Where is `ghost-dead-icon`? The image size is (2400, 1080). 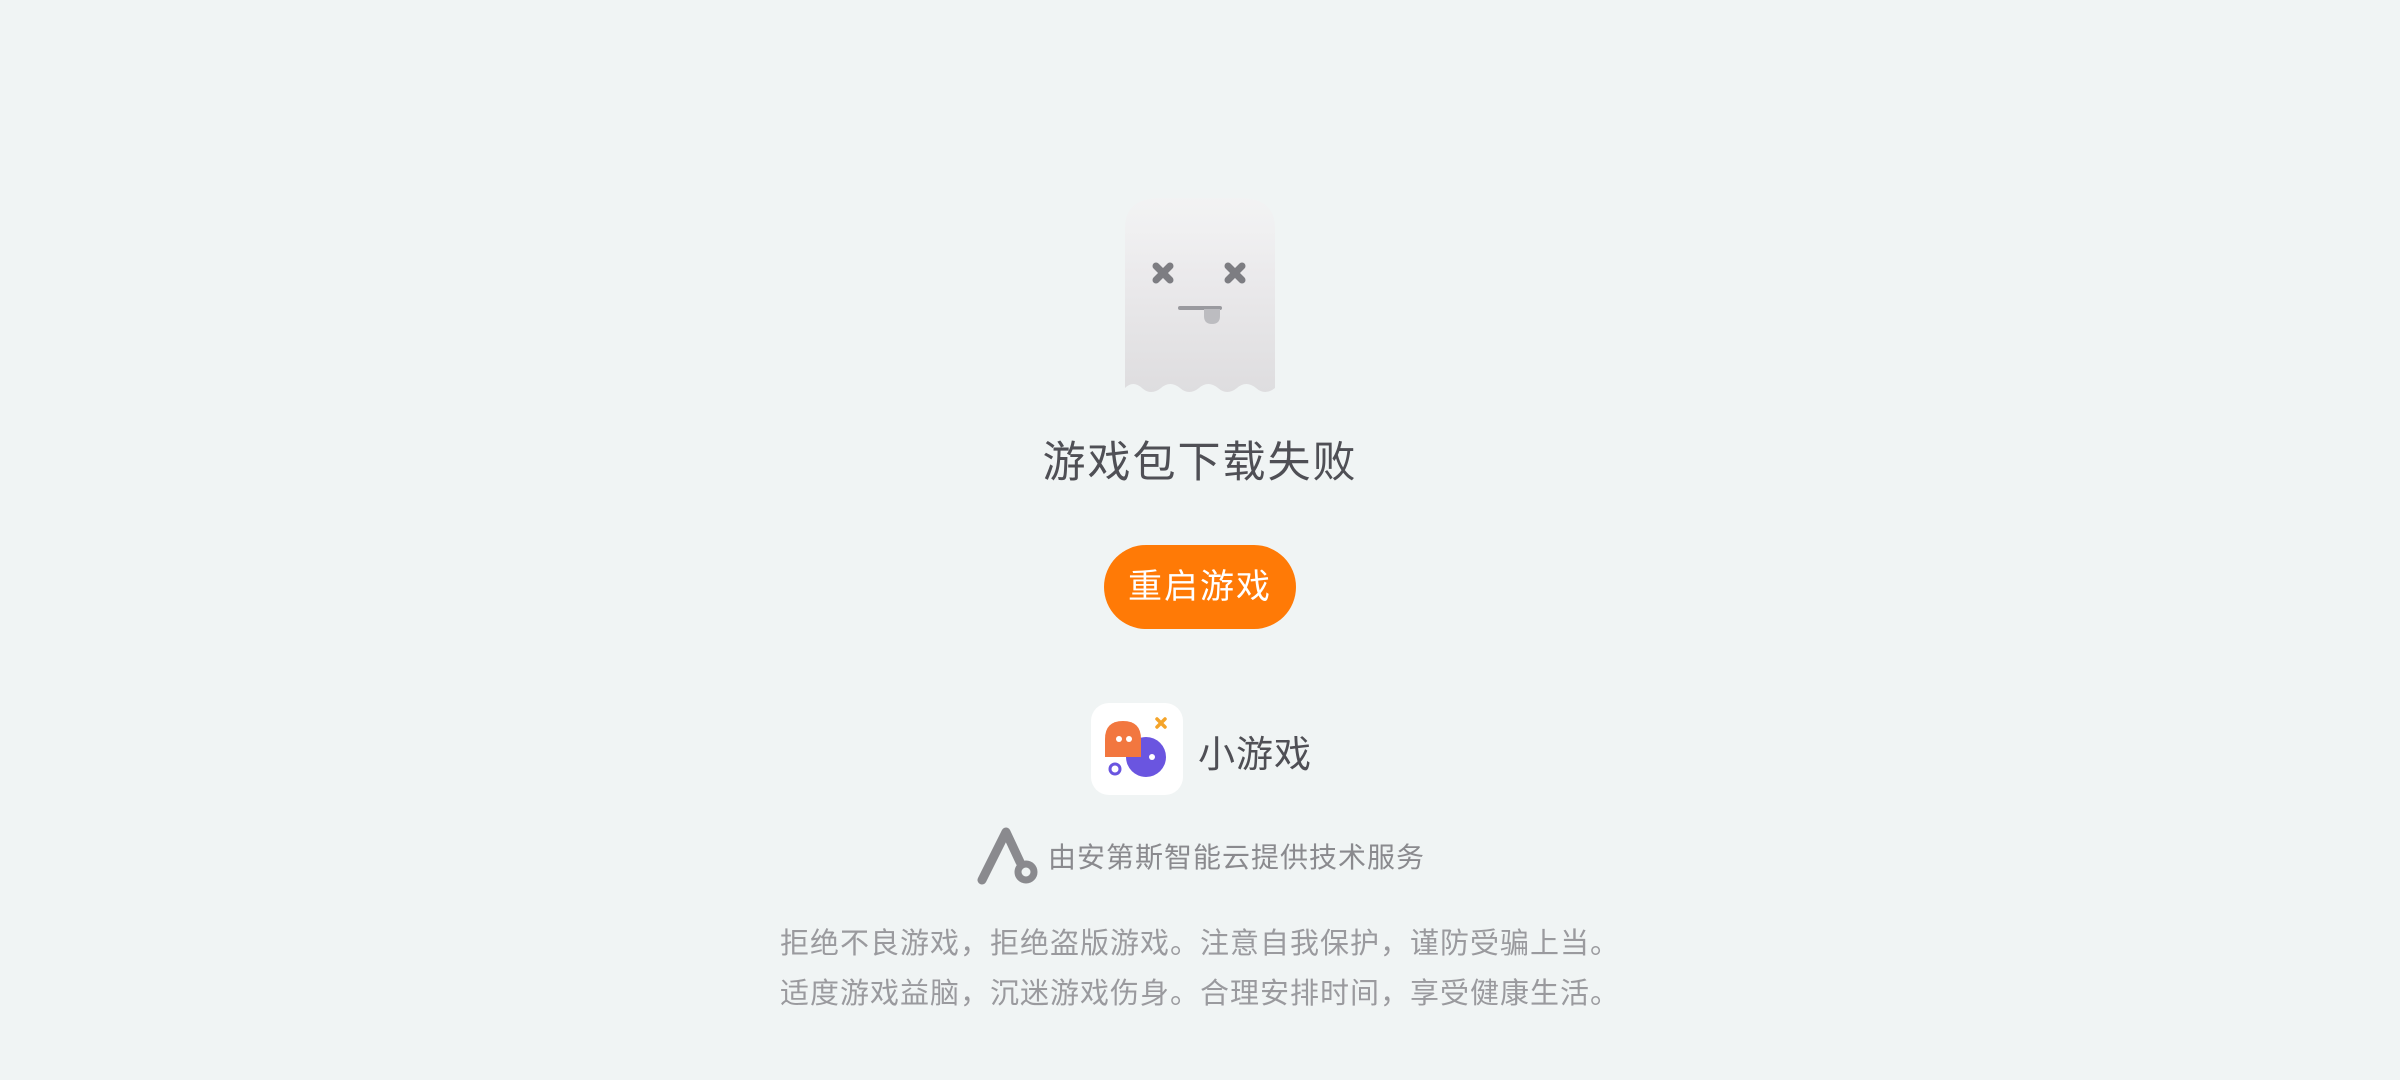 ghost-dead-icon is located at coordinates (1200, 298).